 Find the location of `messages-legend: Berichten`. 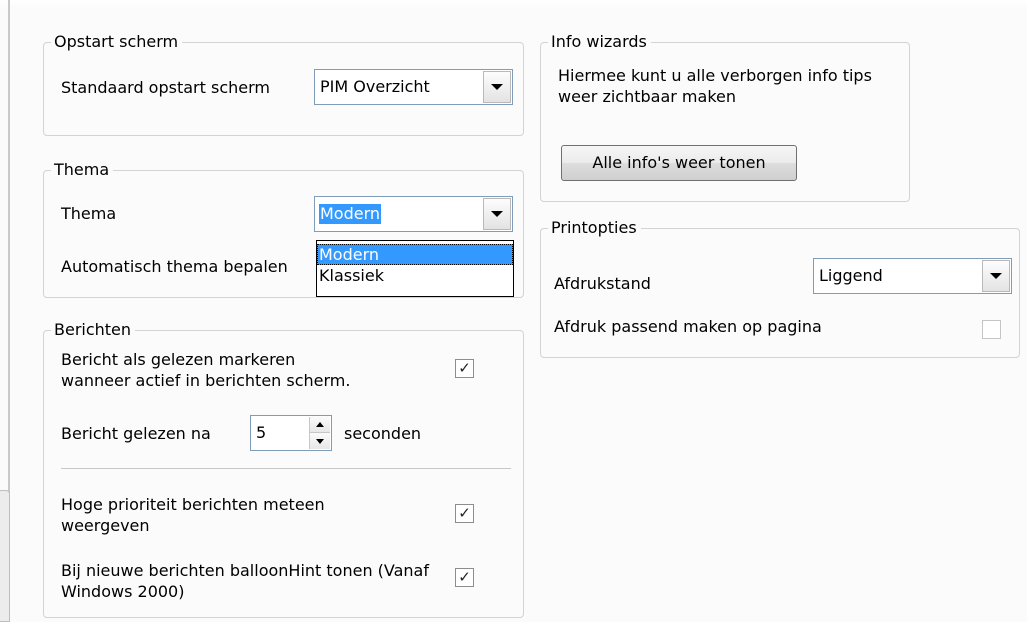

messages-legend: Berichten is located at coordinates (93, 330).